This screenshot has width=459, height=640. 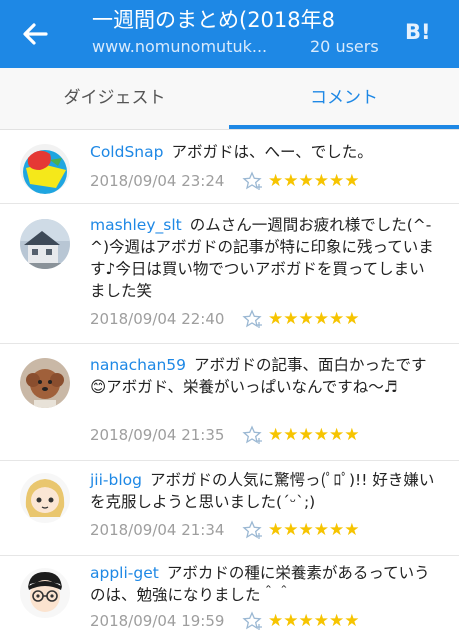 I want to click on active-tab-indicator, so click(x=344, y=127).